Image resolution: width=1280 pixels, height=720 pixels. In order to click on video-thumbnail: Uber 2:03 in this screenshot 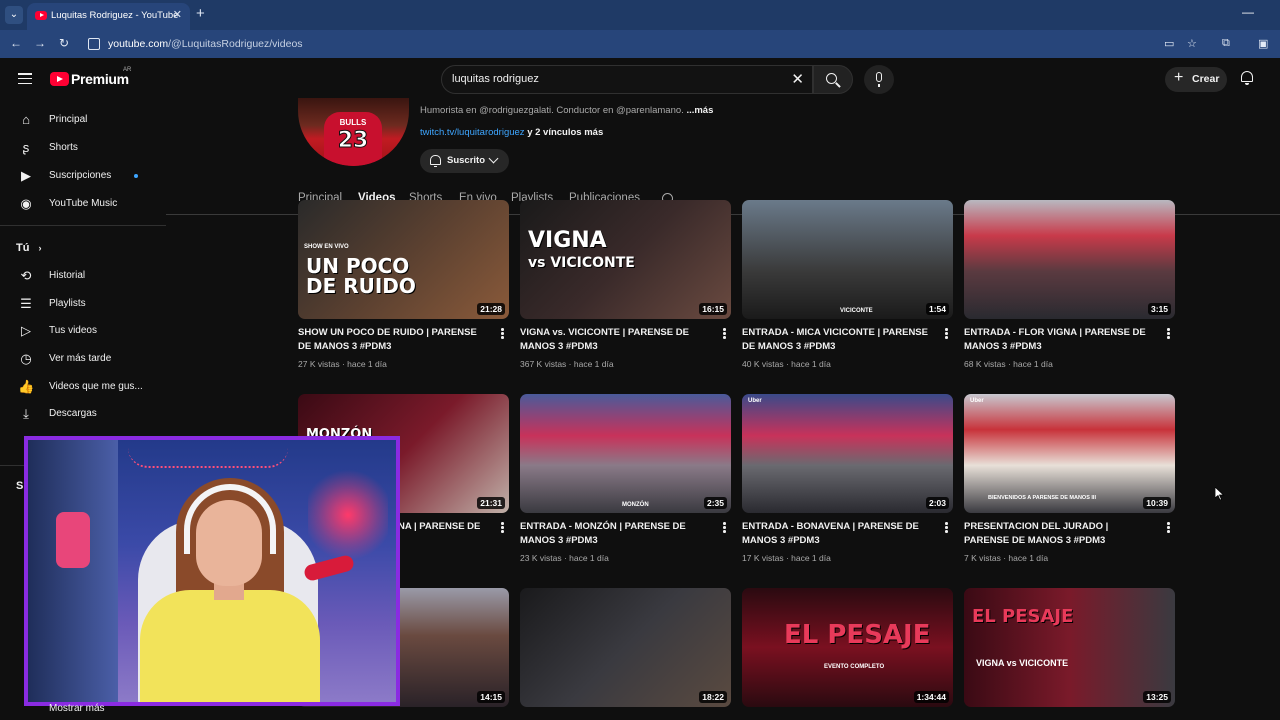, I will do `click(847, 453)`.